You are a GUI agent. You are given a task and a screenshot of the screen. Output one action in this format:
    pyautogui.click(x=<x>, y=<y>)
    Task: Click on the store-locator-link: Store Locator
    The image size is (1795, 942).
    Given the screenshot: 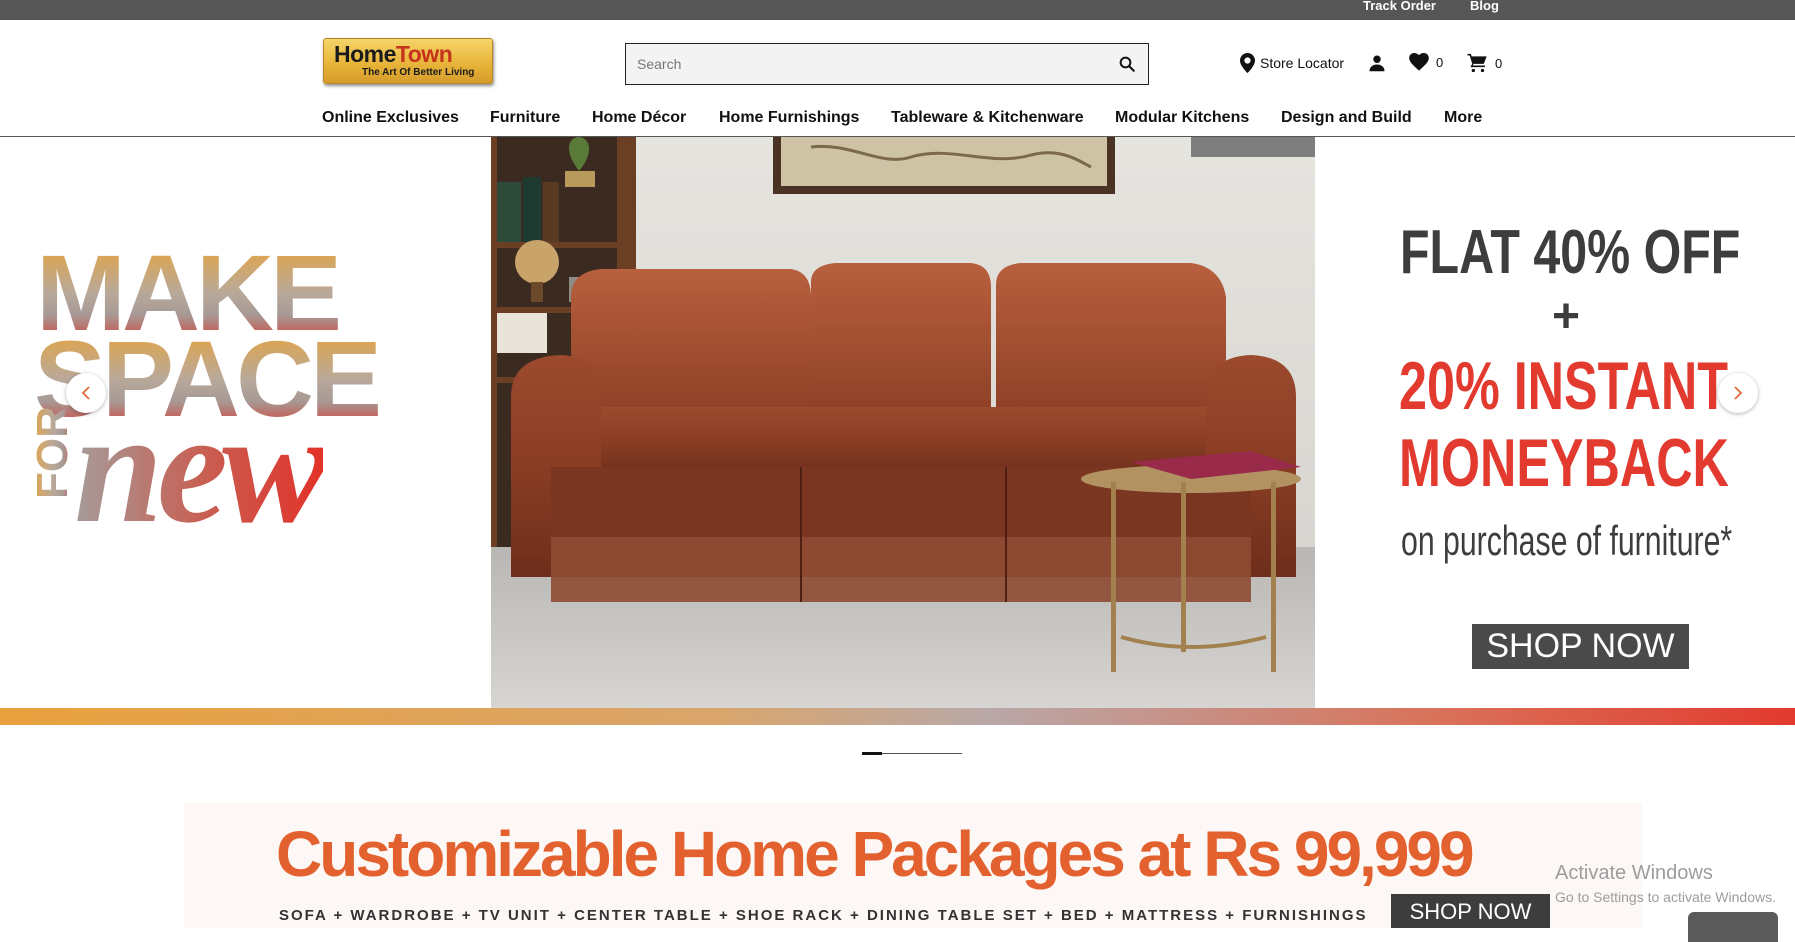 What is the action you would take?
    pyautogui.click(x=1292, y=63)
    